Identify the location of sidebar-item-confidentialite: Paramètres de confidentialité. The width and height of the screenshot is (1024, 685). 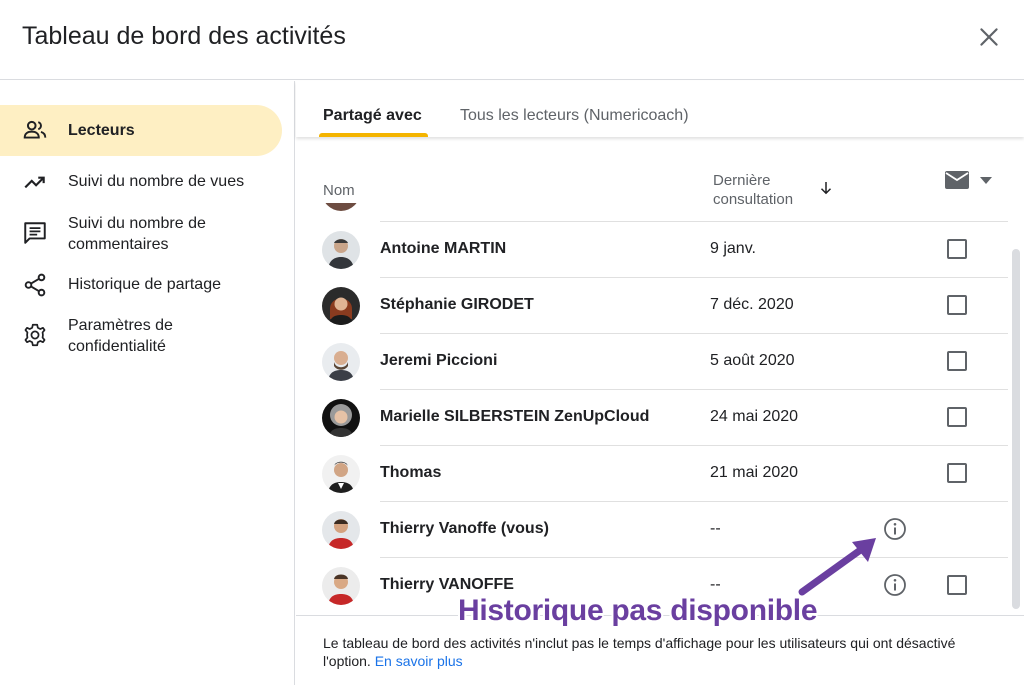
(141, 335).